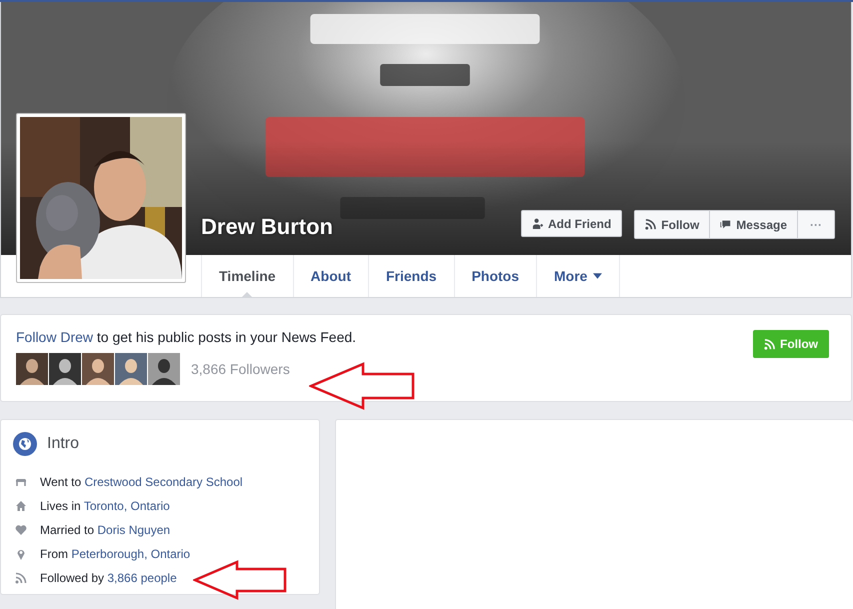 The image size is (853, 609). Describe the element at coordinates (63, 444) in the screenshot. I see `intro-title: Intro` at that location.